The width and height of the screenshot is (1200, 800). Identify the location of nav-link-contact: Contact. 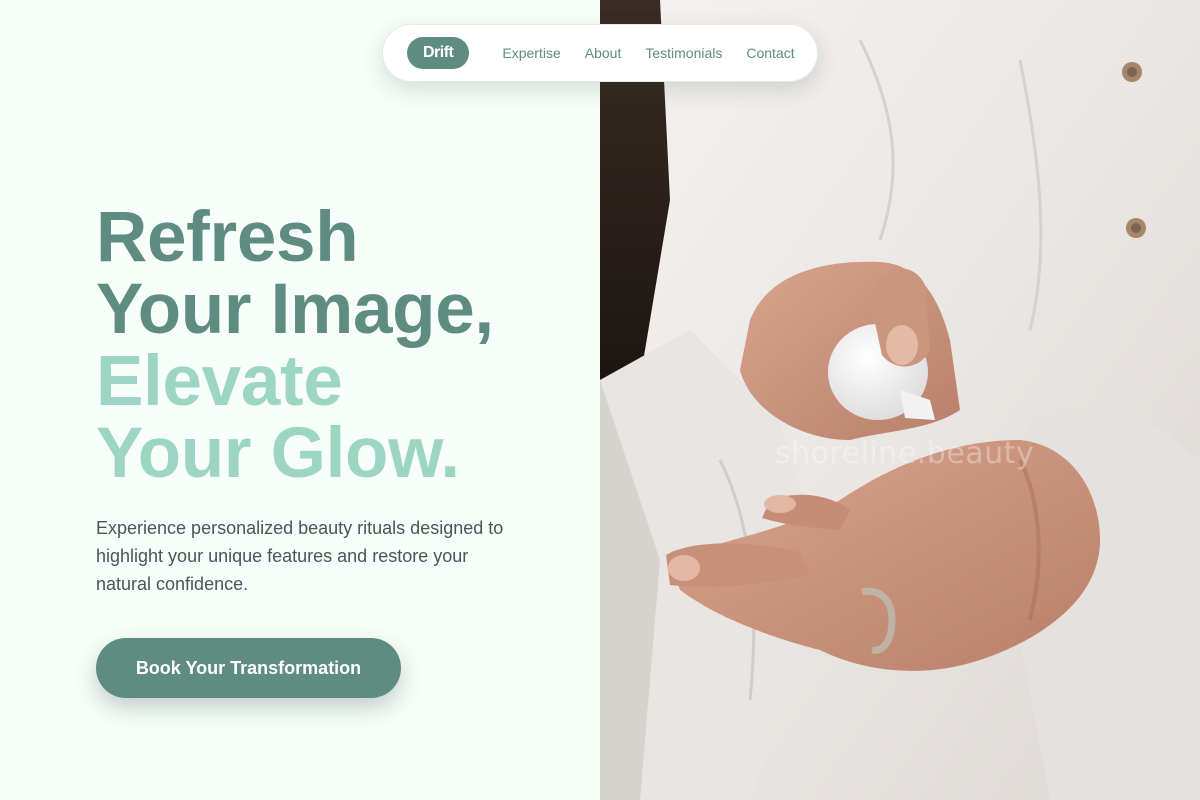
(770, 53).